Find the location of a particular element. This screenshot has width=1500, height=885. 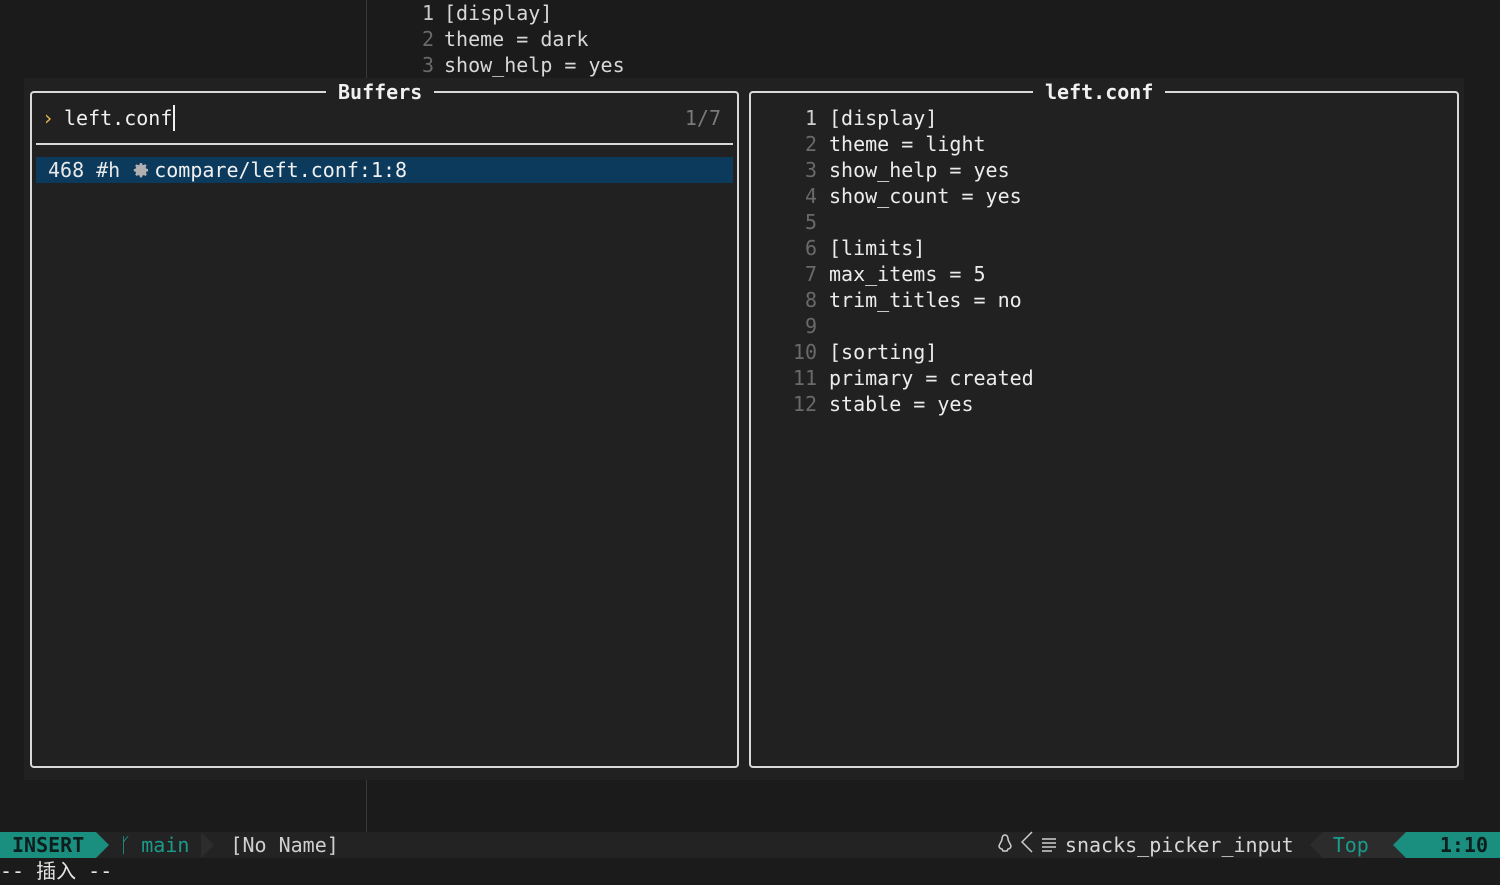

chevron-right-icon: › is located at coordinates (48, 118).